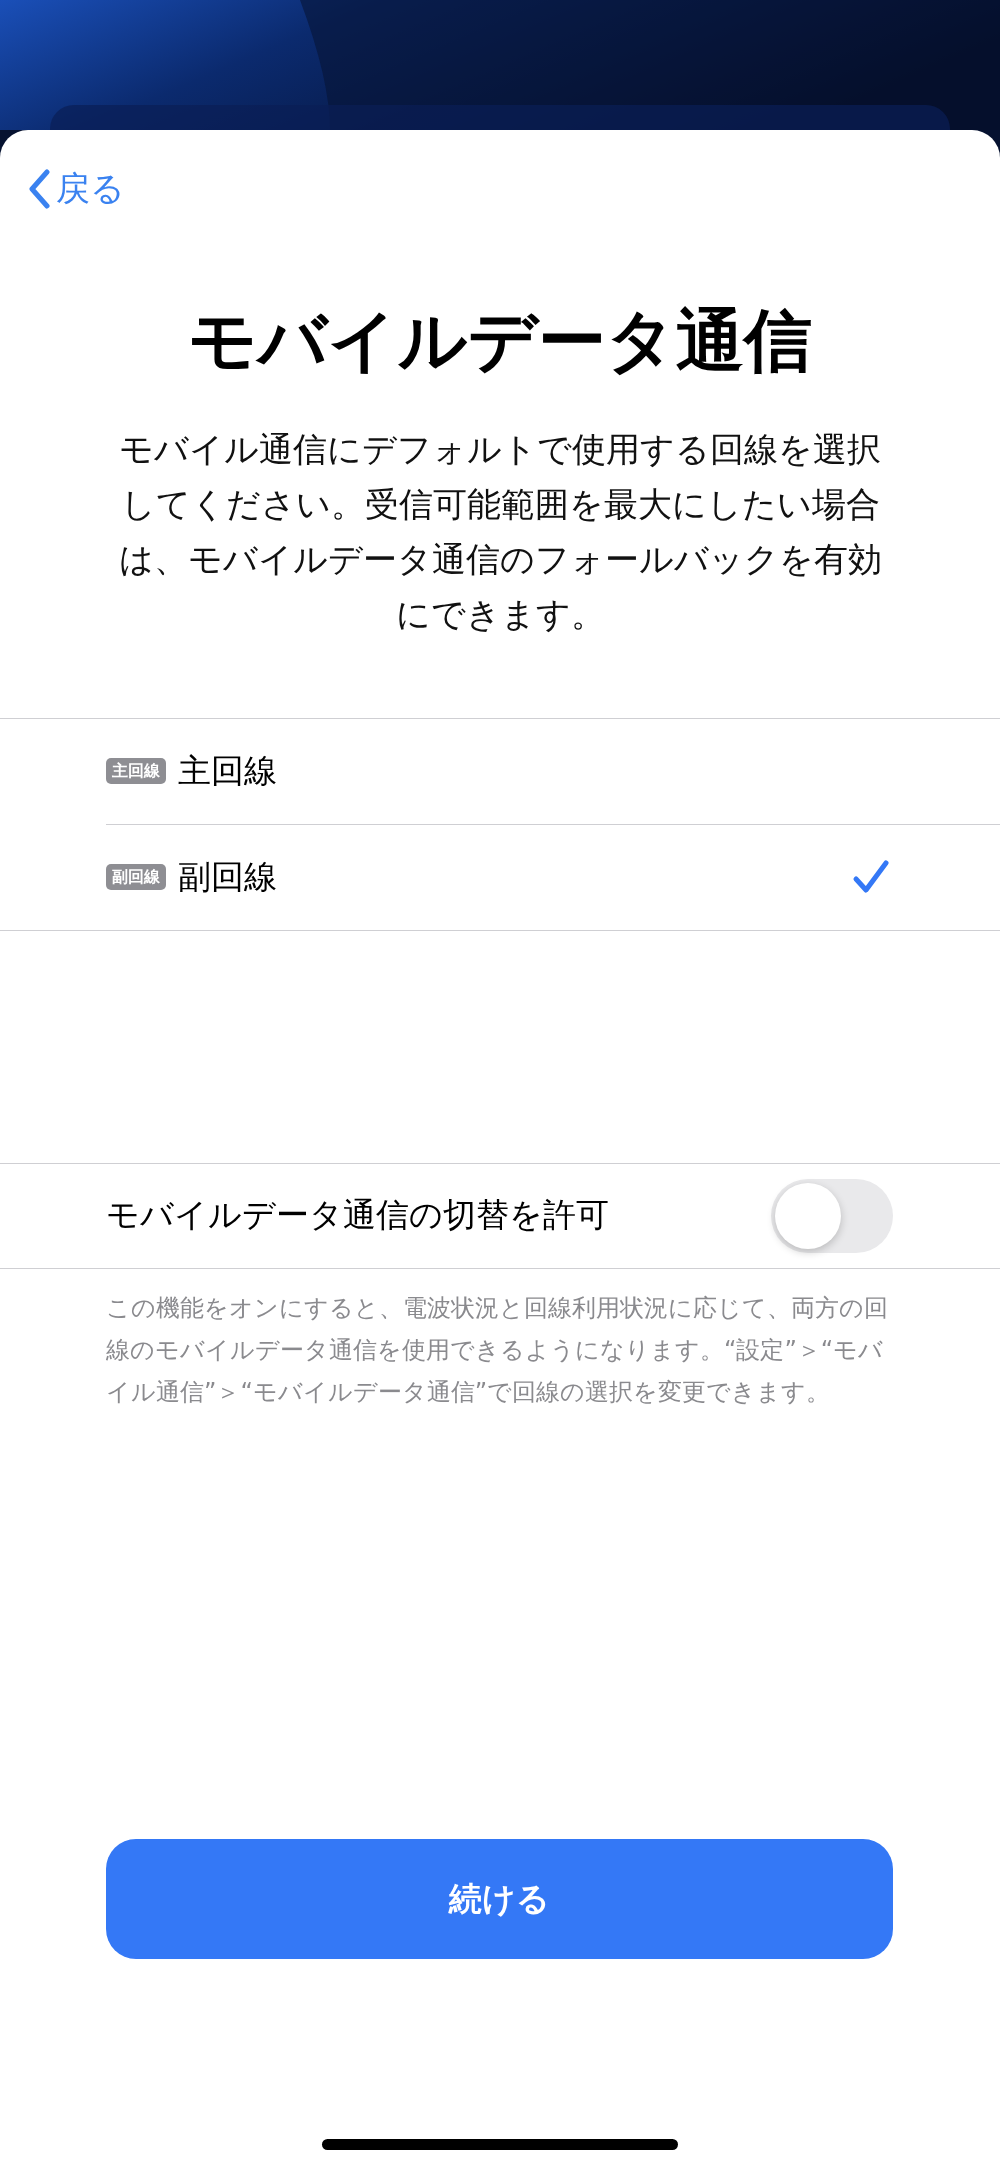 The image size is (1000, 2164). What do you see at coordinates (76, 189) in the screenshot?
I see `back-button: 戻る` at bounding box center [76, 189].